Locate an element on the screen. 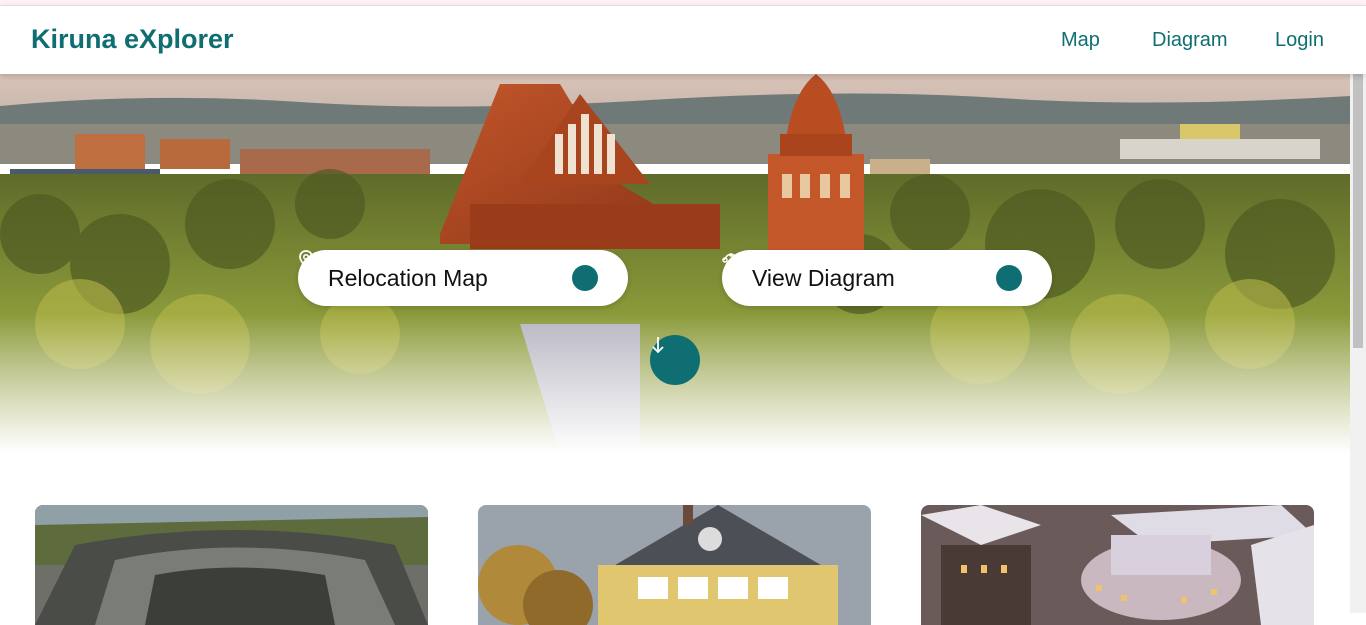 Image resolution: width=1366 pixels, height=625 pixels. yellow-house-image is located at coordinates (674, 565).